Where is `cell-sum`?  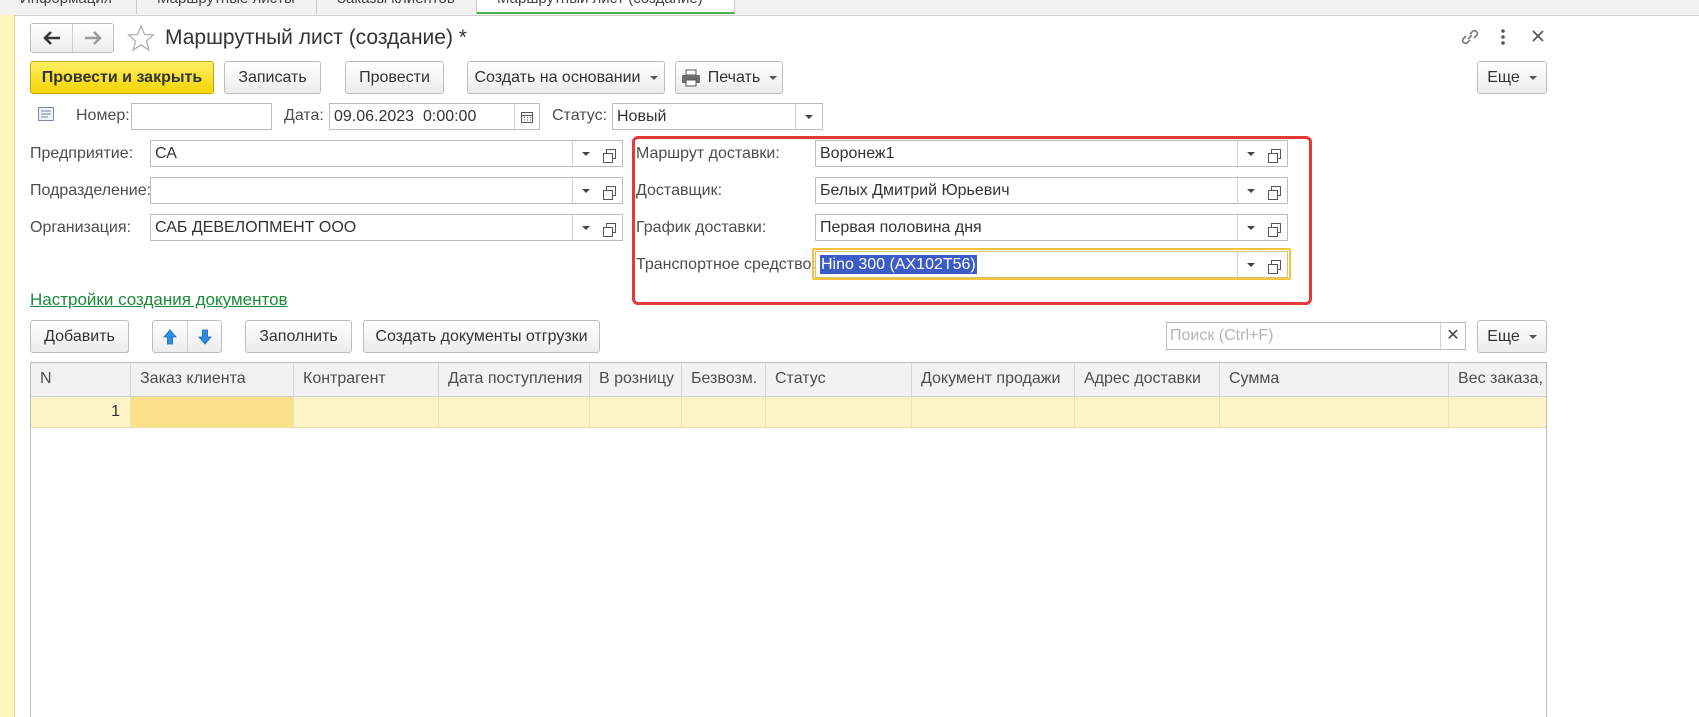 cell-sum is located at coordinates (1334, 412).